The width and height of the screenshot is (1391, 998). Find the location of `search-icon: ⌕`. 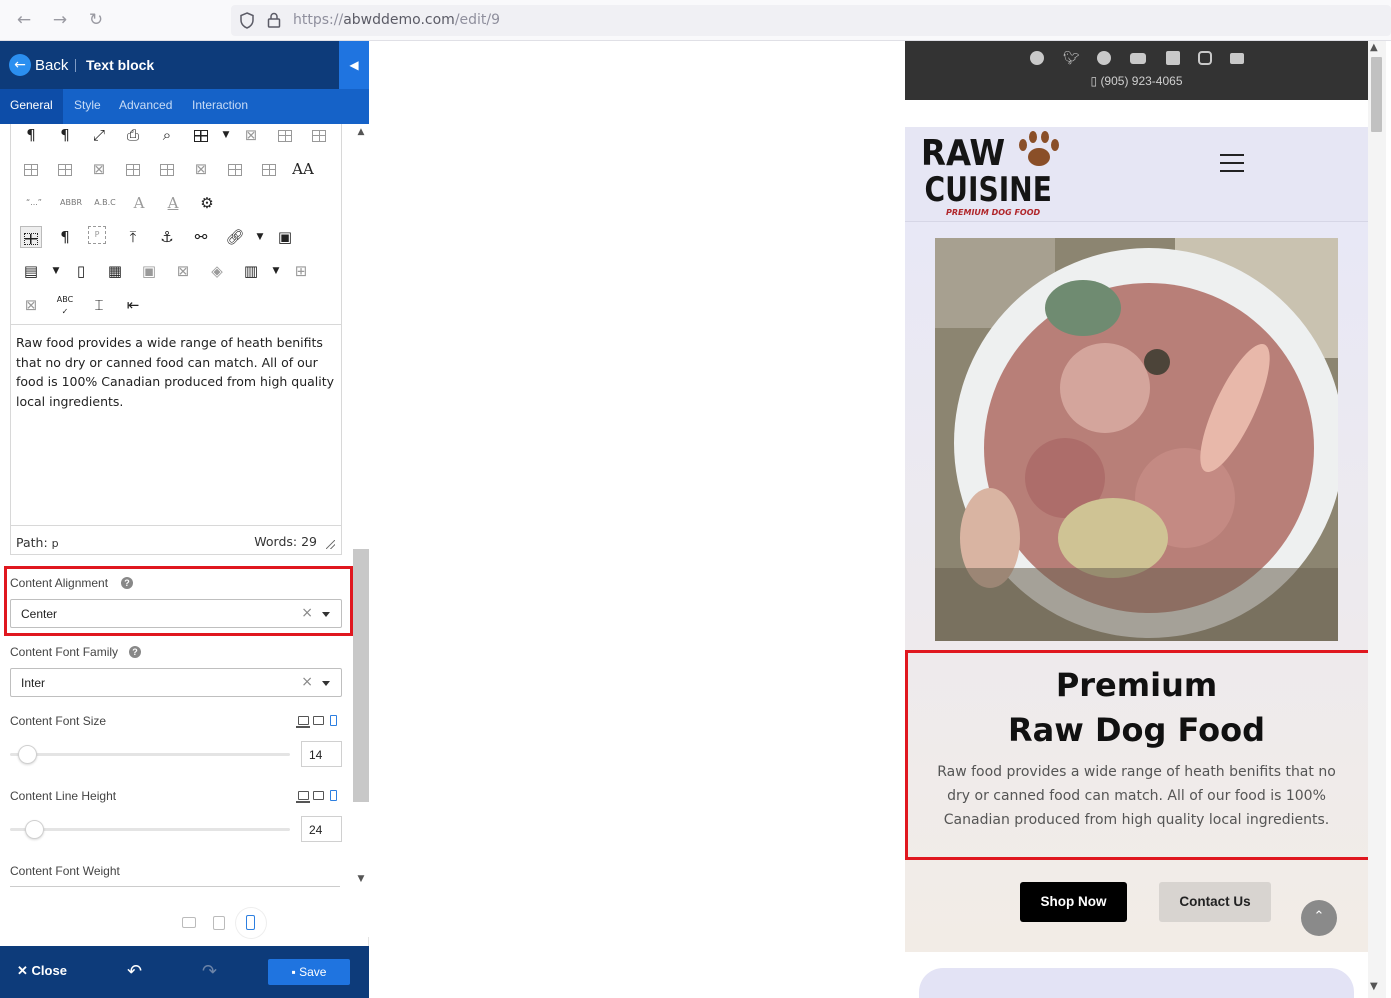

search-icon: ⌕ is located at coordinates (167, 135).